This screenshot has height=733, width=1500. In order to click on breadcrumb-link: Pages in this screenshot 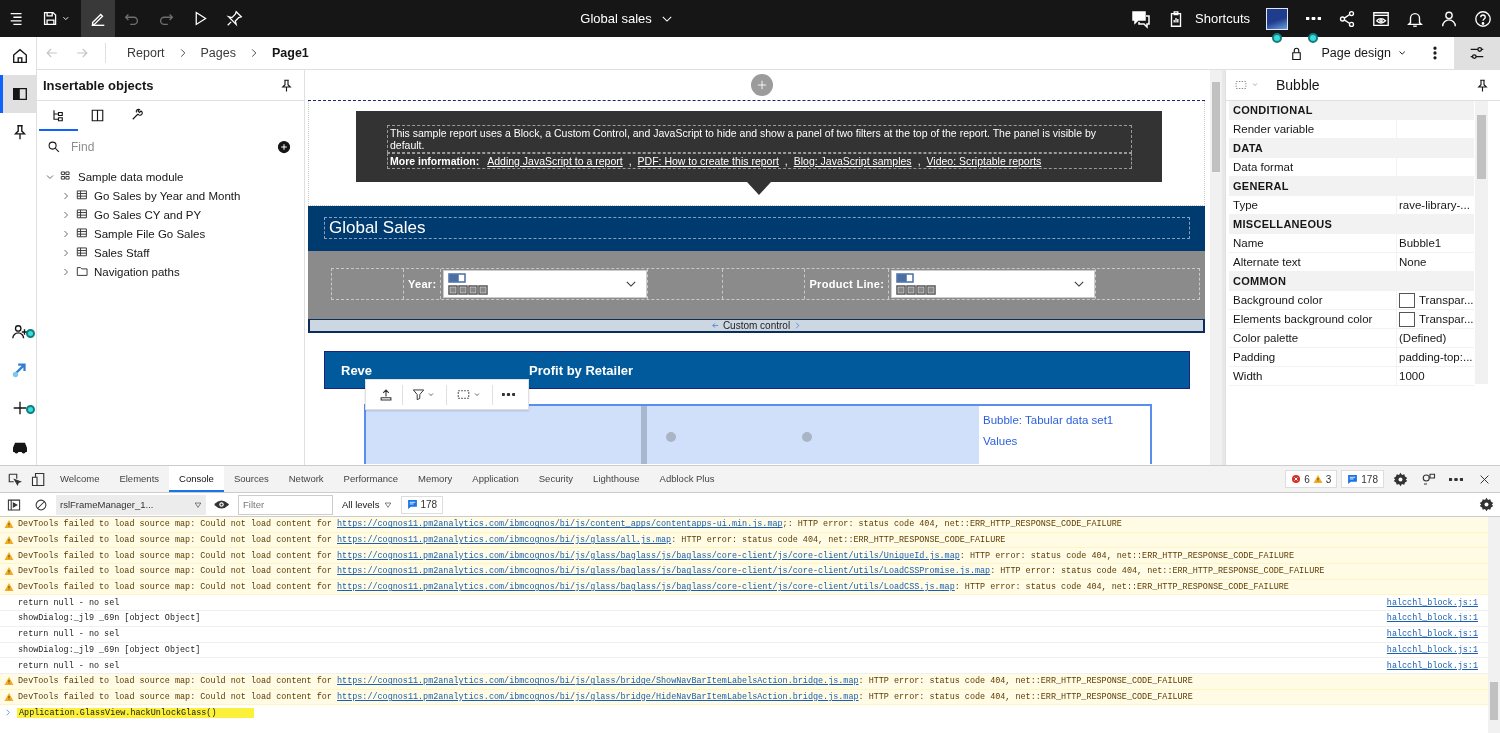, I will do `click(218, 53)`.